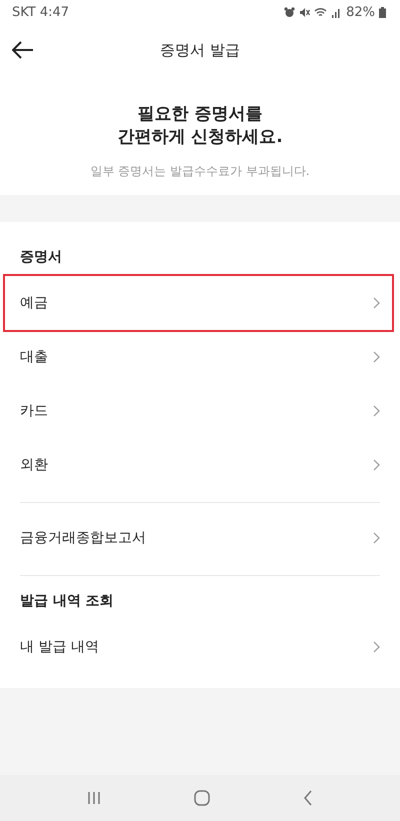 The width and height of the screenshot is (400, 821). Describe the element at coordinates (200, 411) in the screenshot. I see `menu-item: 카드` at that location.